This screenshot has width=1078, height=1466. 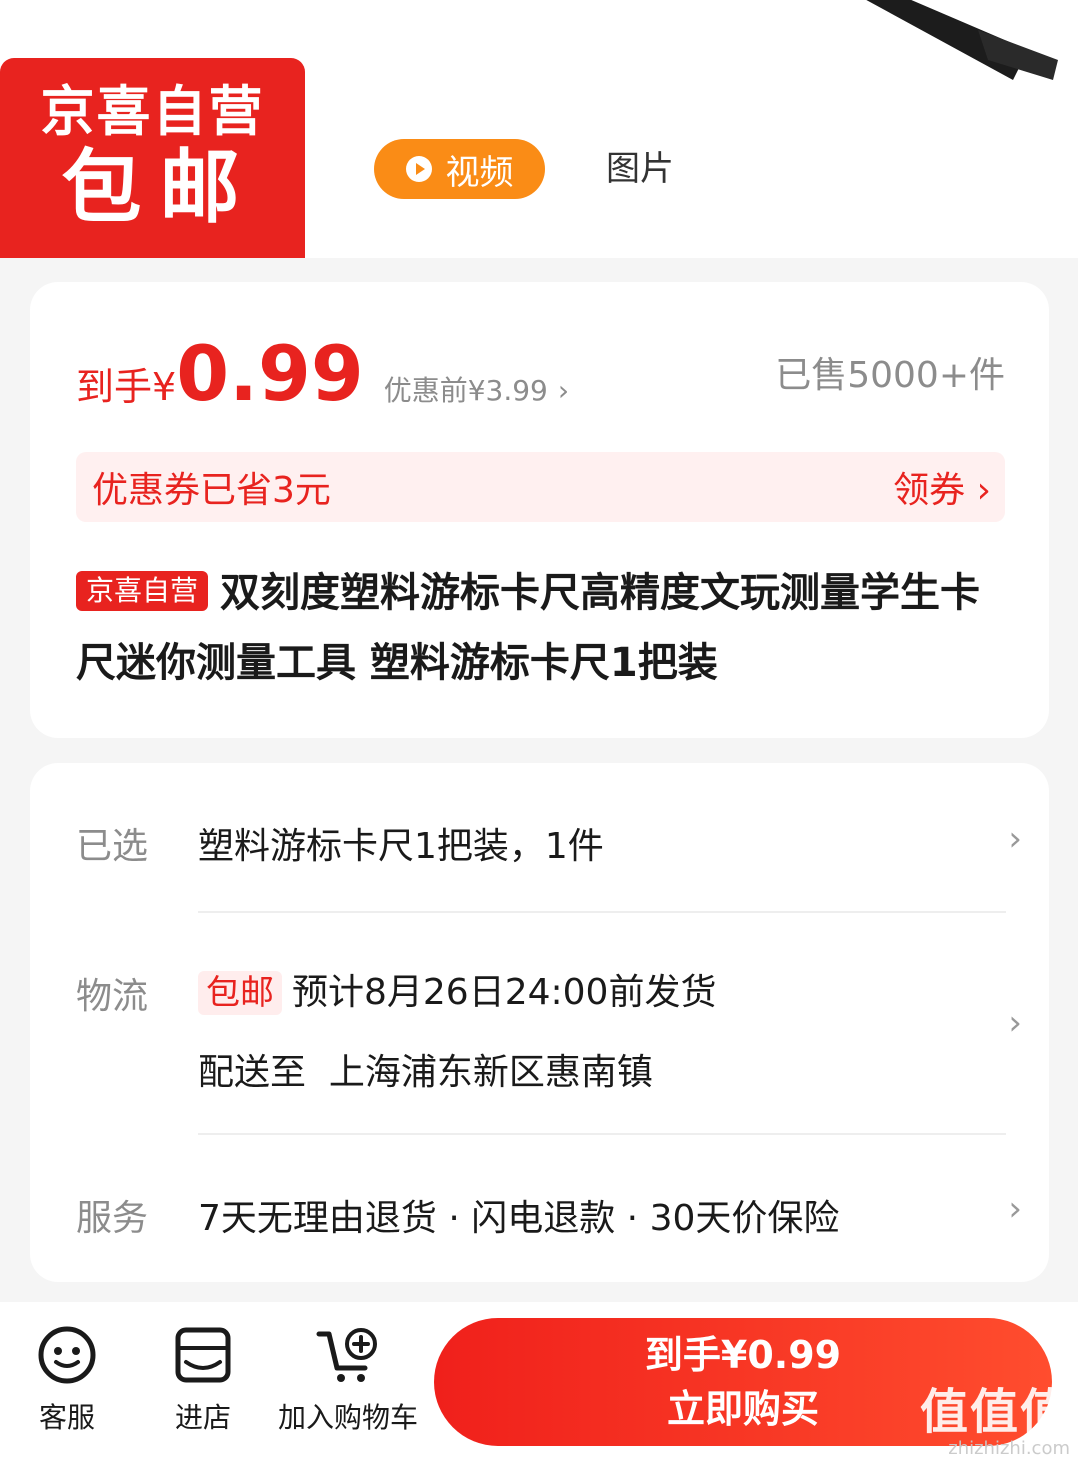 I want to click on ship-to-label: 配送至, so click(x=252, y=1072).